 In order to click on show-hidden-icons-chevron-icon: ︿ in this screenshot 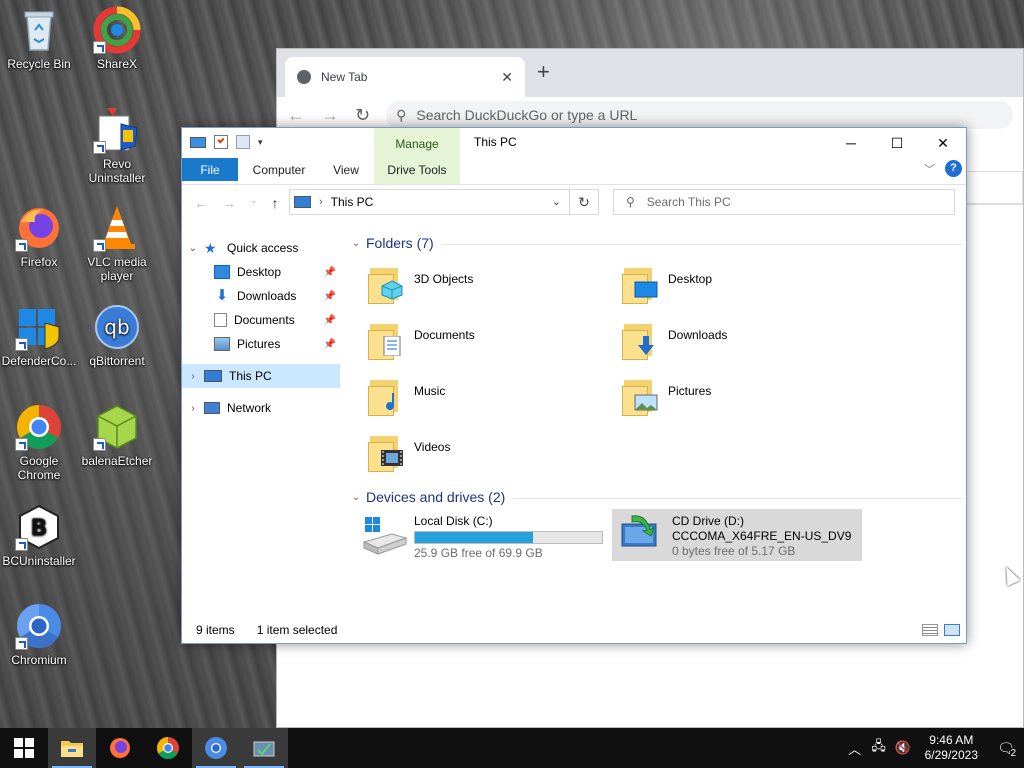, I will do `click(855, 748)`.